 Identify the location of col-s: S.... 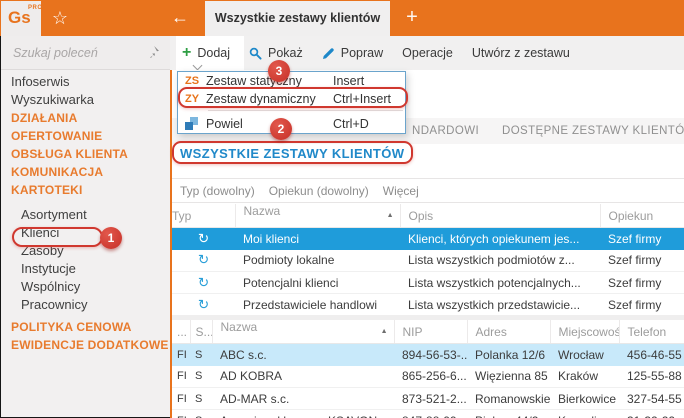
(201, 332).